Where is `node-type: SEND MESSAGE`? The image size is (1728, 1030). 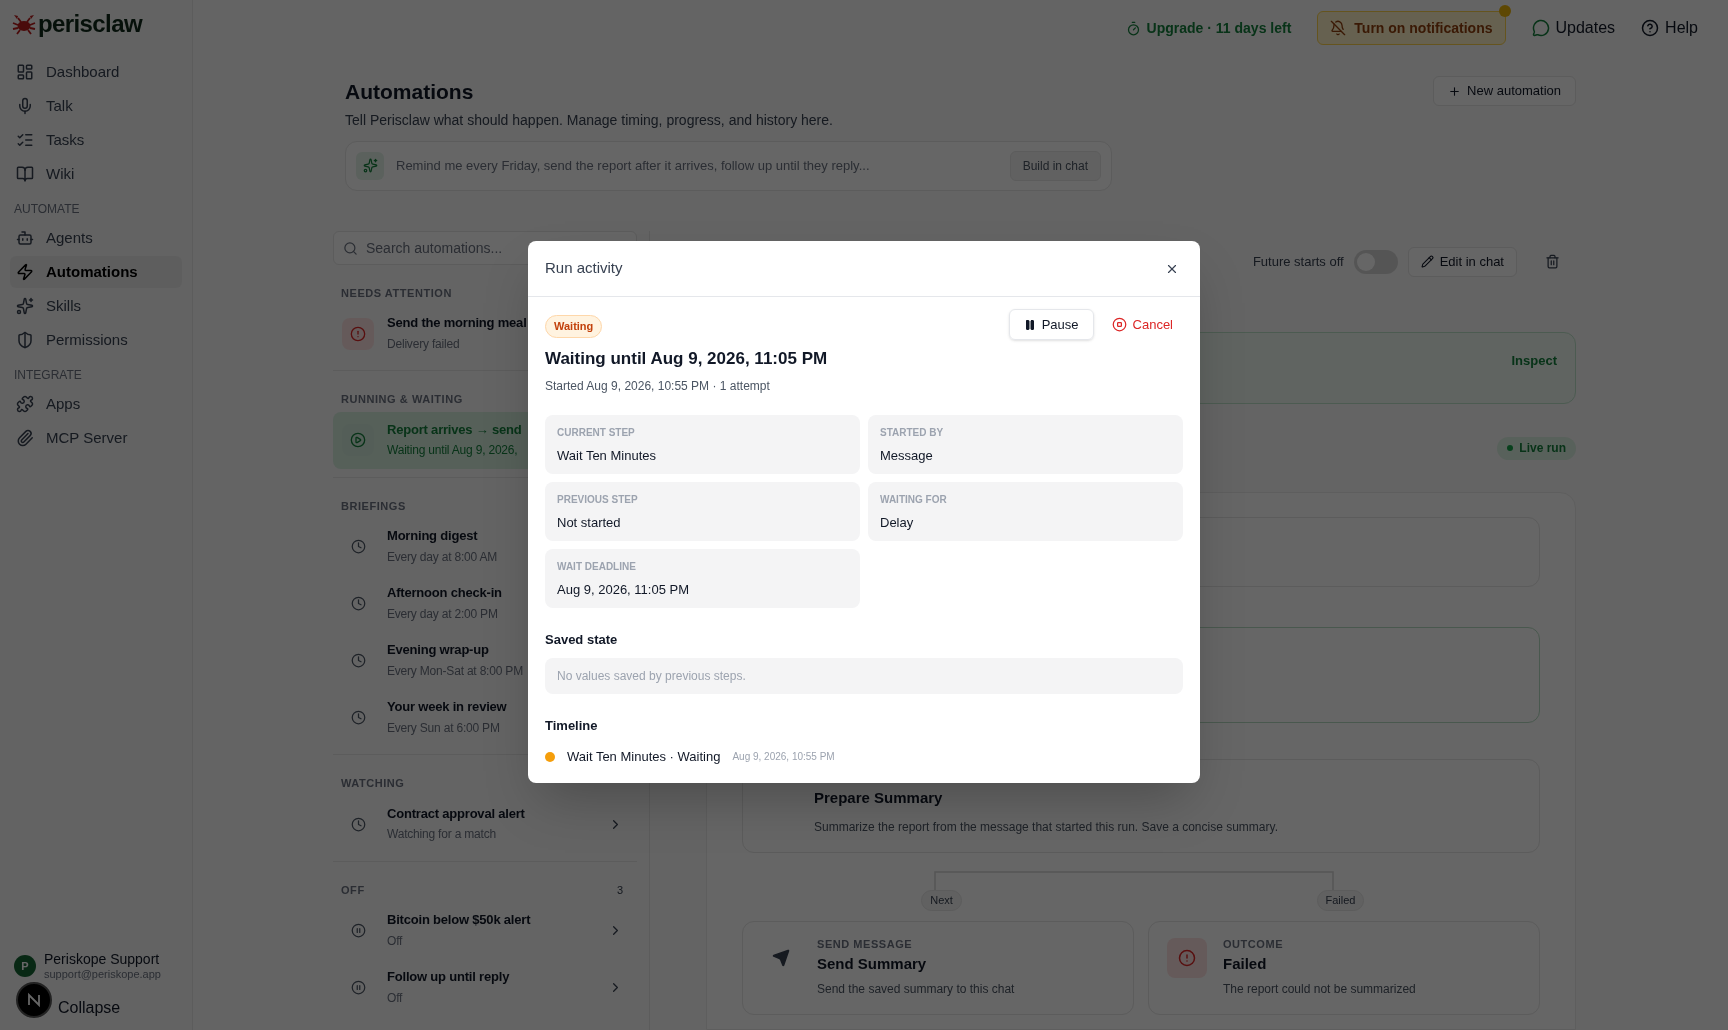 node-type: SEND MESSAGE is located at coordinates (865, 944).